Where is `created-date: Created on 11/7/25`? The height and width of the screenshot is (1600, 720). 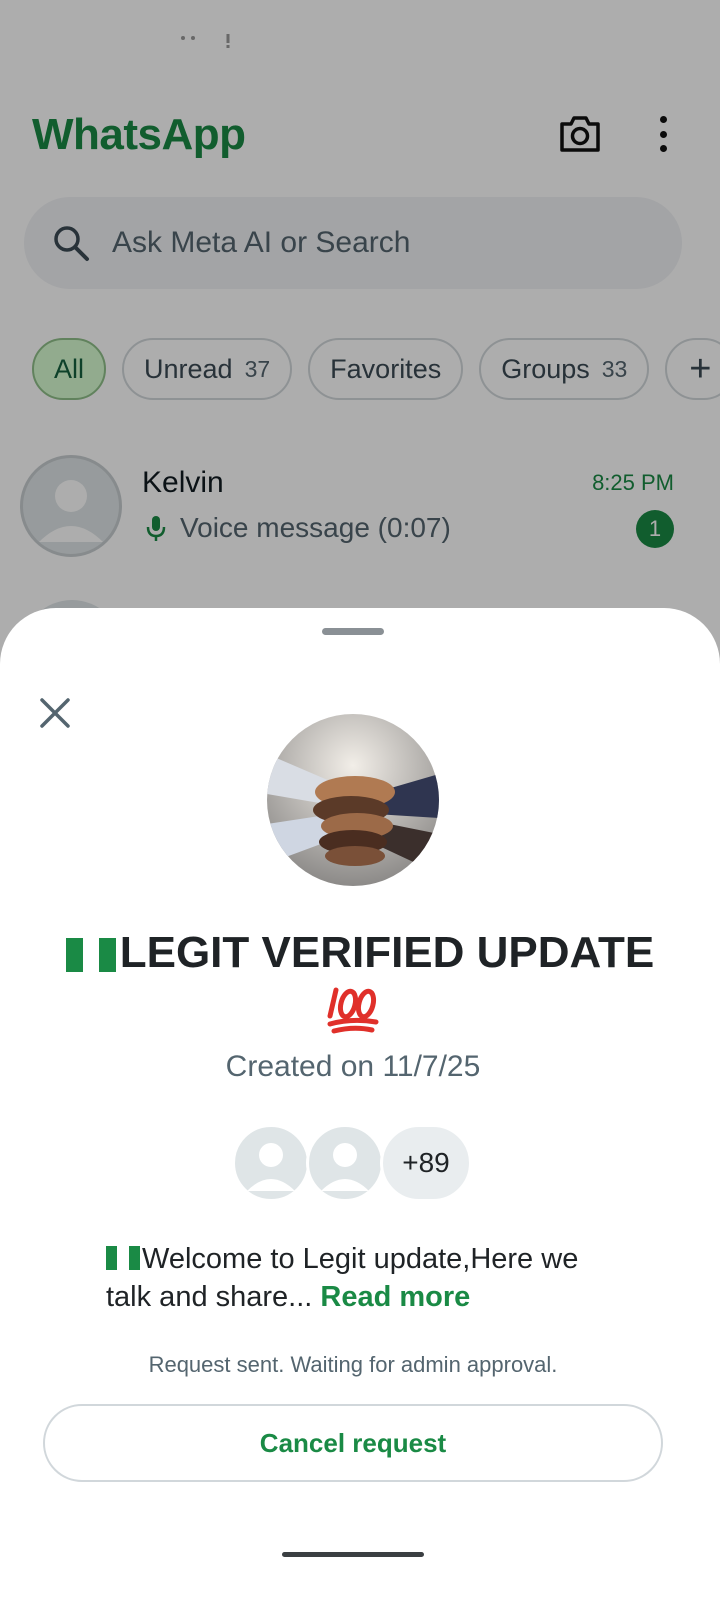
created-date: Created on 11/7/25 is located at coordinates (353, 1066).